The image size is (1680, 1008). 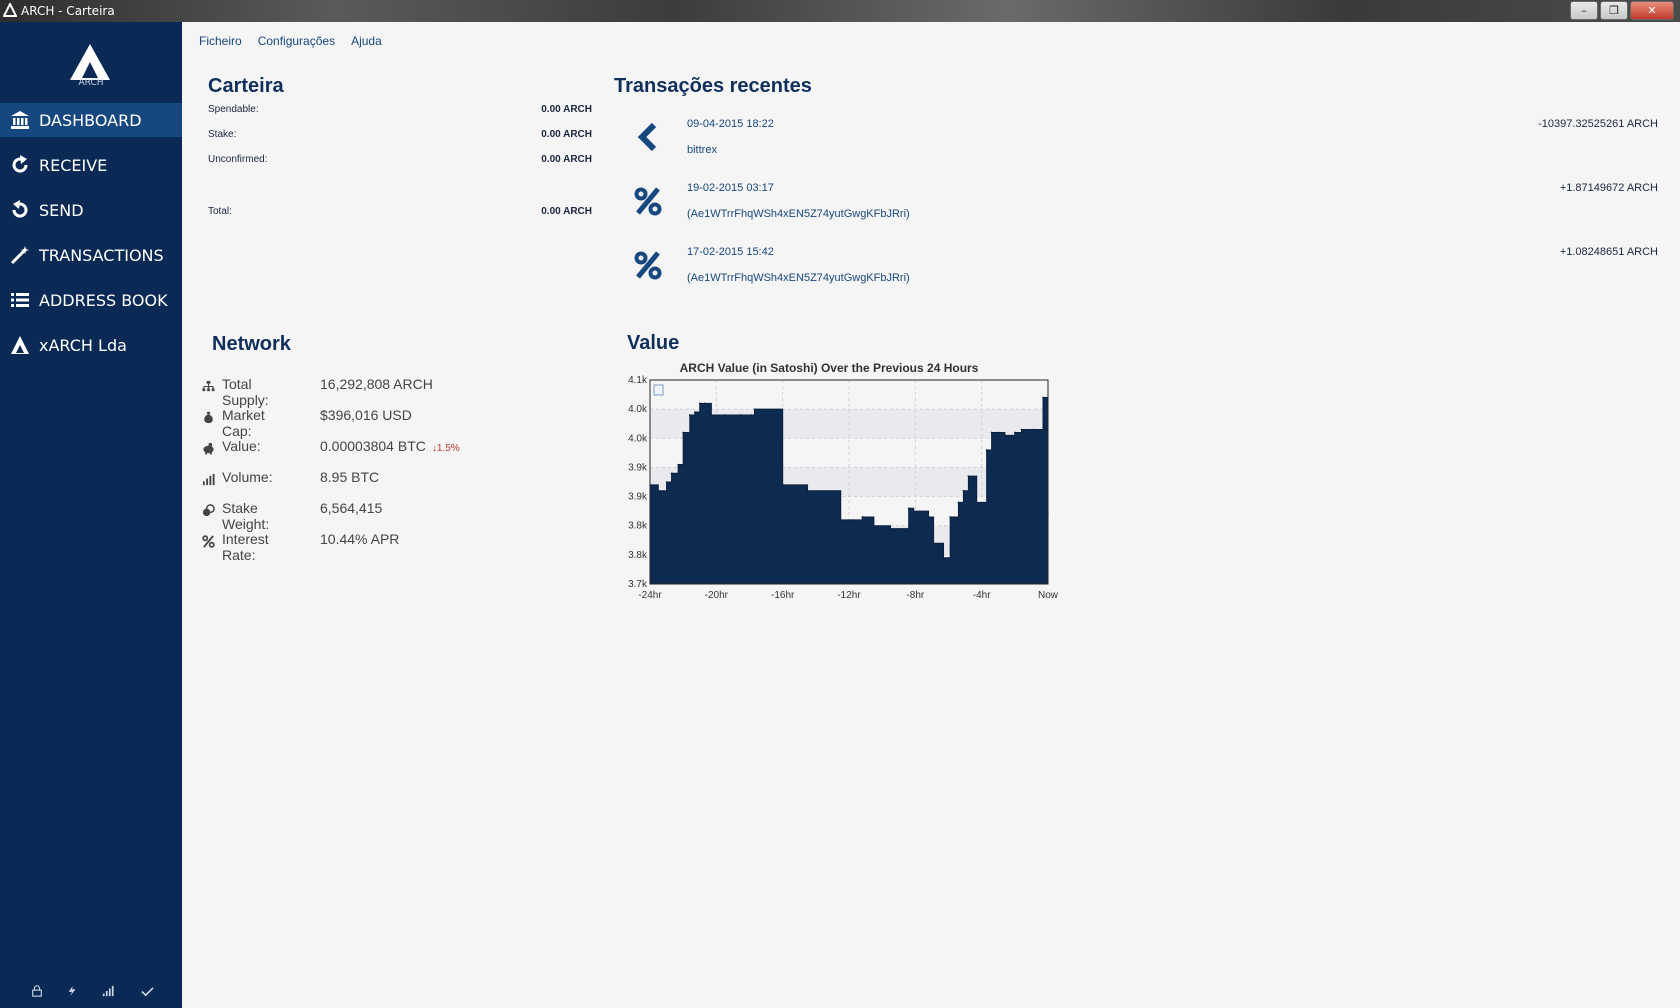 I want to click on sidebar-item-label: RECEIVE, so click(x=73, y=165).